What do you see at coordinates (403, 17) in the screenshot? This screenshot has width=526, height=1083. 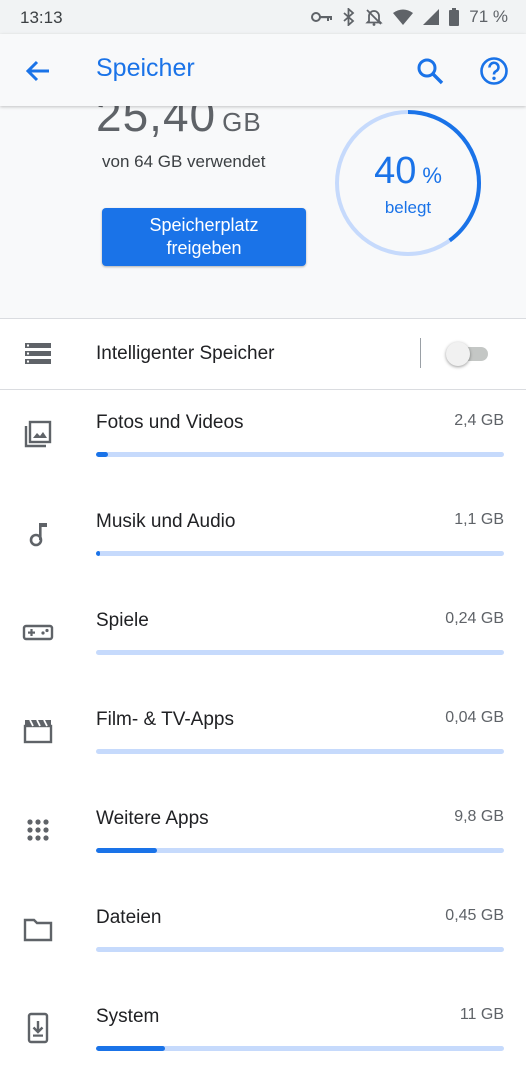 I see `wifi-icon` at bounding box center [403, 17].